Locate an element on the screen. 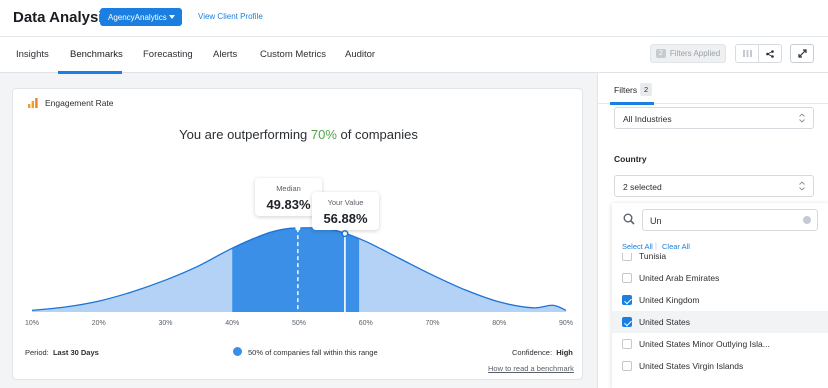  filters-applied-count: 2 is located at coordinates (661, 53).